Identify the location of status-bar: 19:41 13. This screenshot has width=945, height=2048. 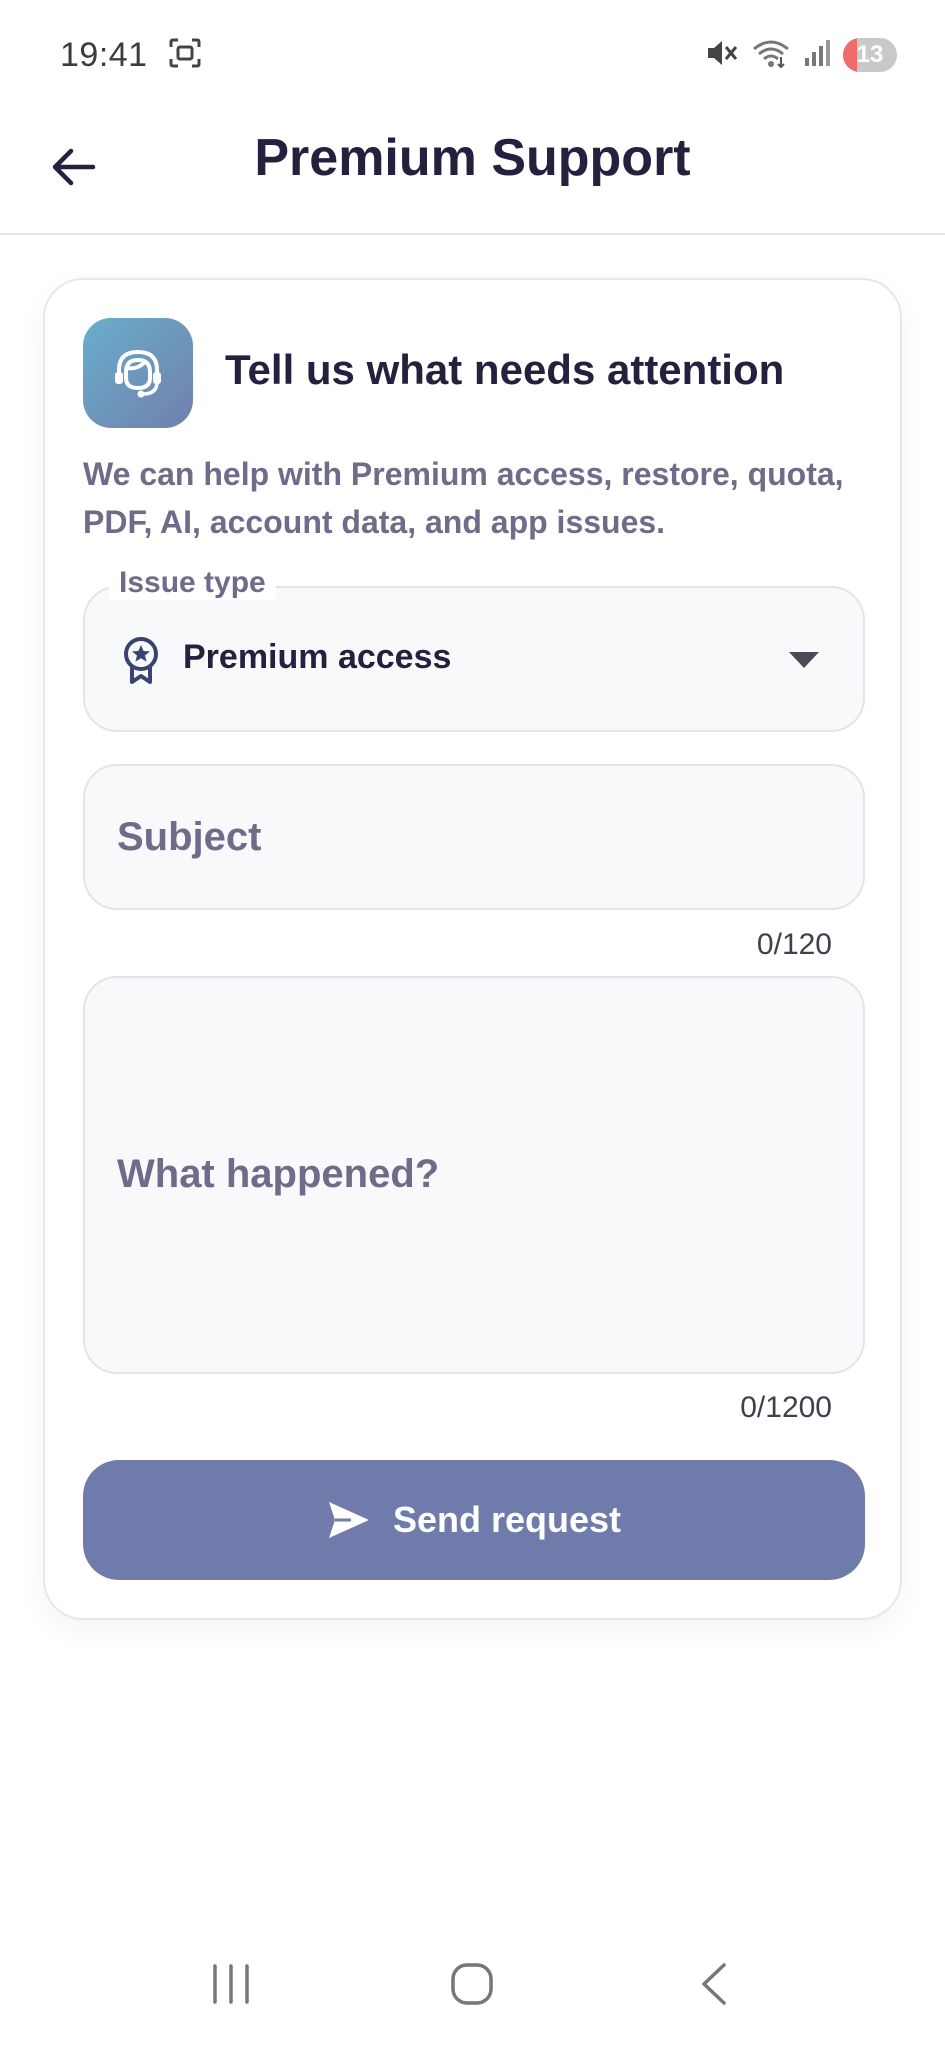
(472, 55).